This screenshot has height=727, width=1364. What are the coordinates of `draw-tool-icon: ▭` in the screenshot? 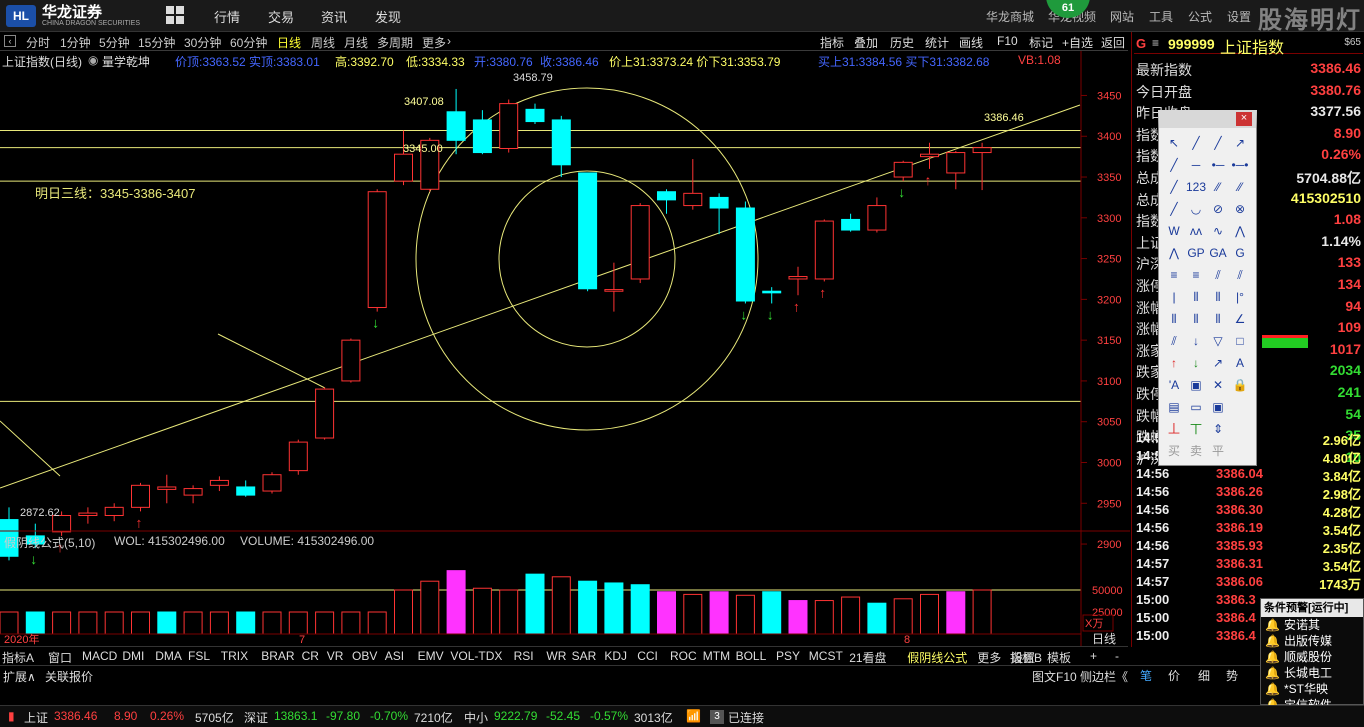 It's located at (1196, 407).